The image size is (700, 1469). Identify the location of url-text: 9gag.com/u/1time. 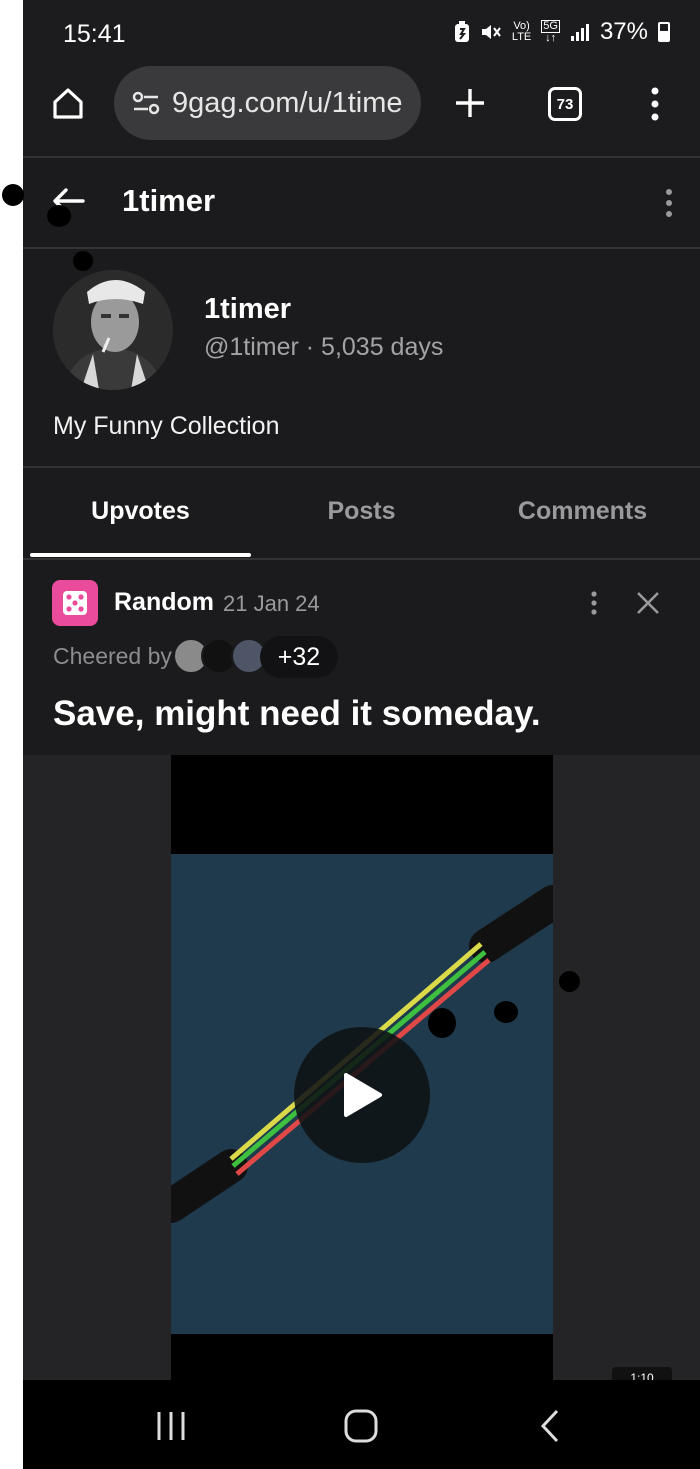
(287, 103).